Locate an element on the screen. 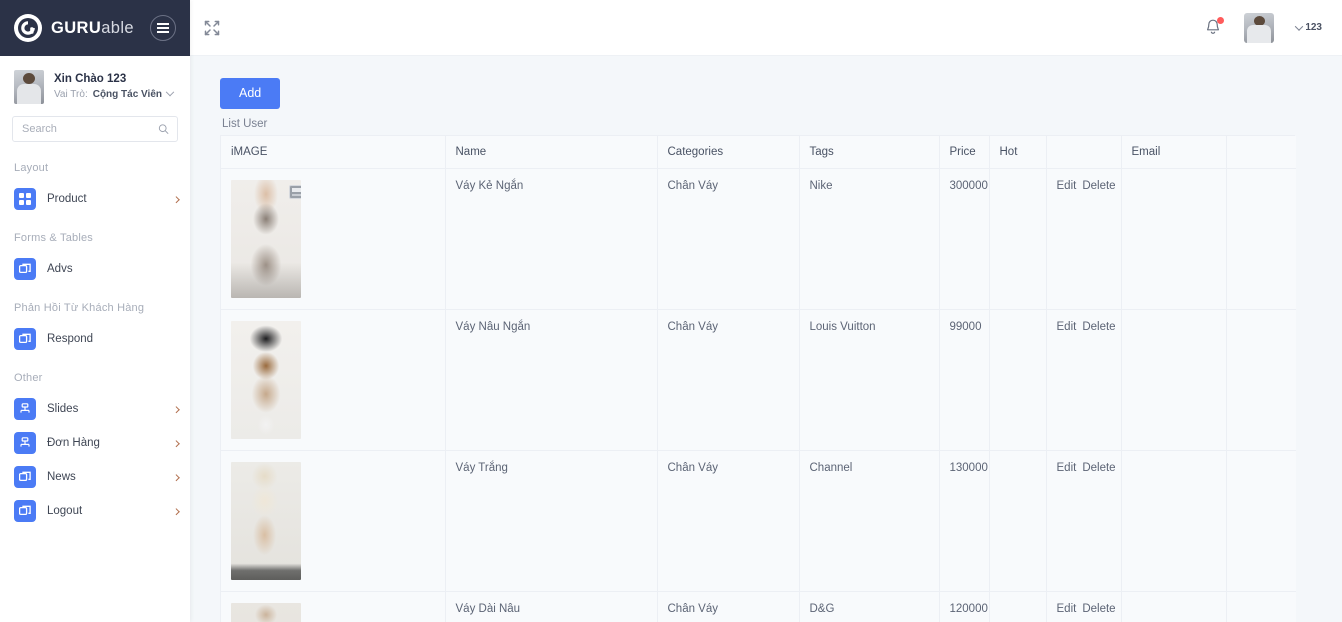 The image size is (1342, 622). cell-price: 120000 is located at coordinates (964, 606).